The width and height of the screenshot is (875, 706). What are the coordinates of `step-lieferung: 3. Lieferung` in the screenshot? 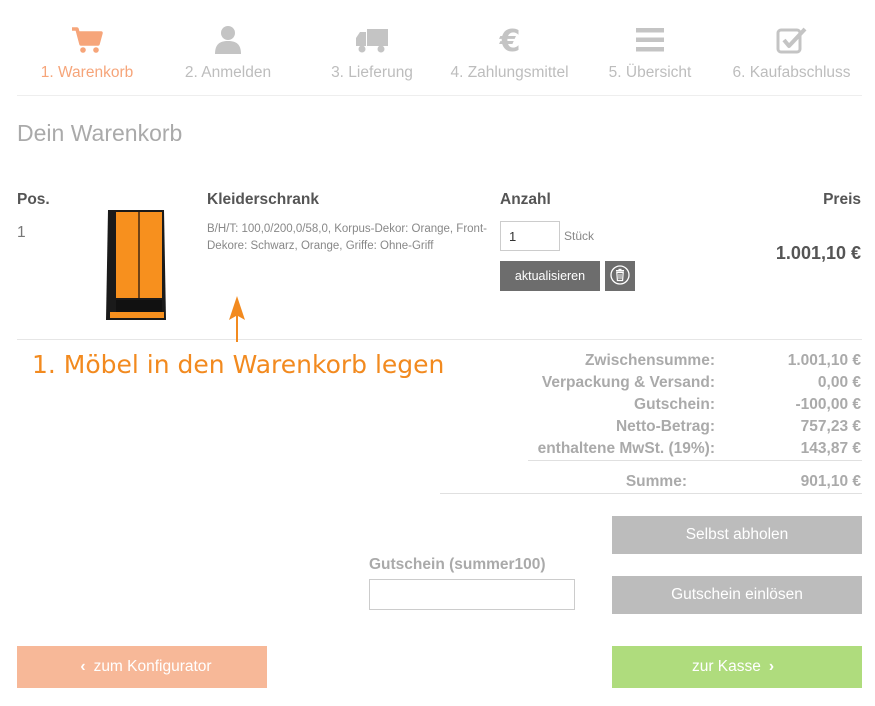 It's located at (372, 51).